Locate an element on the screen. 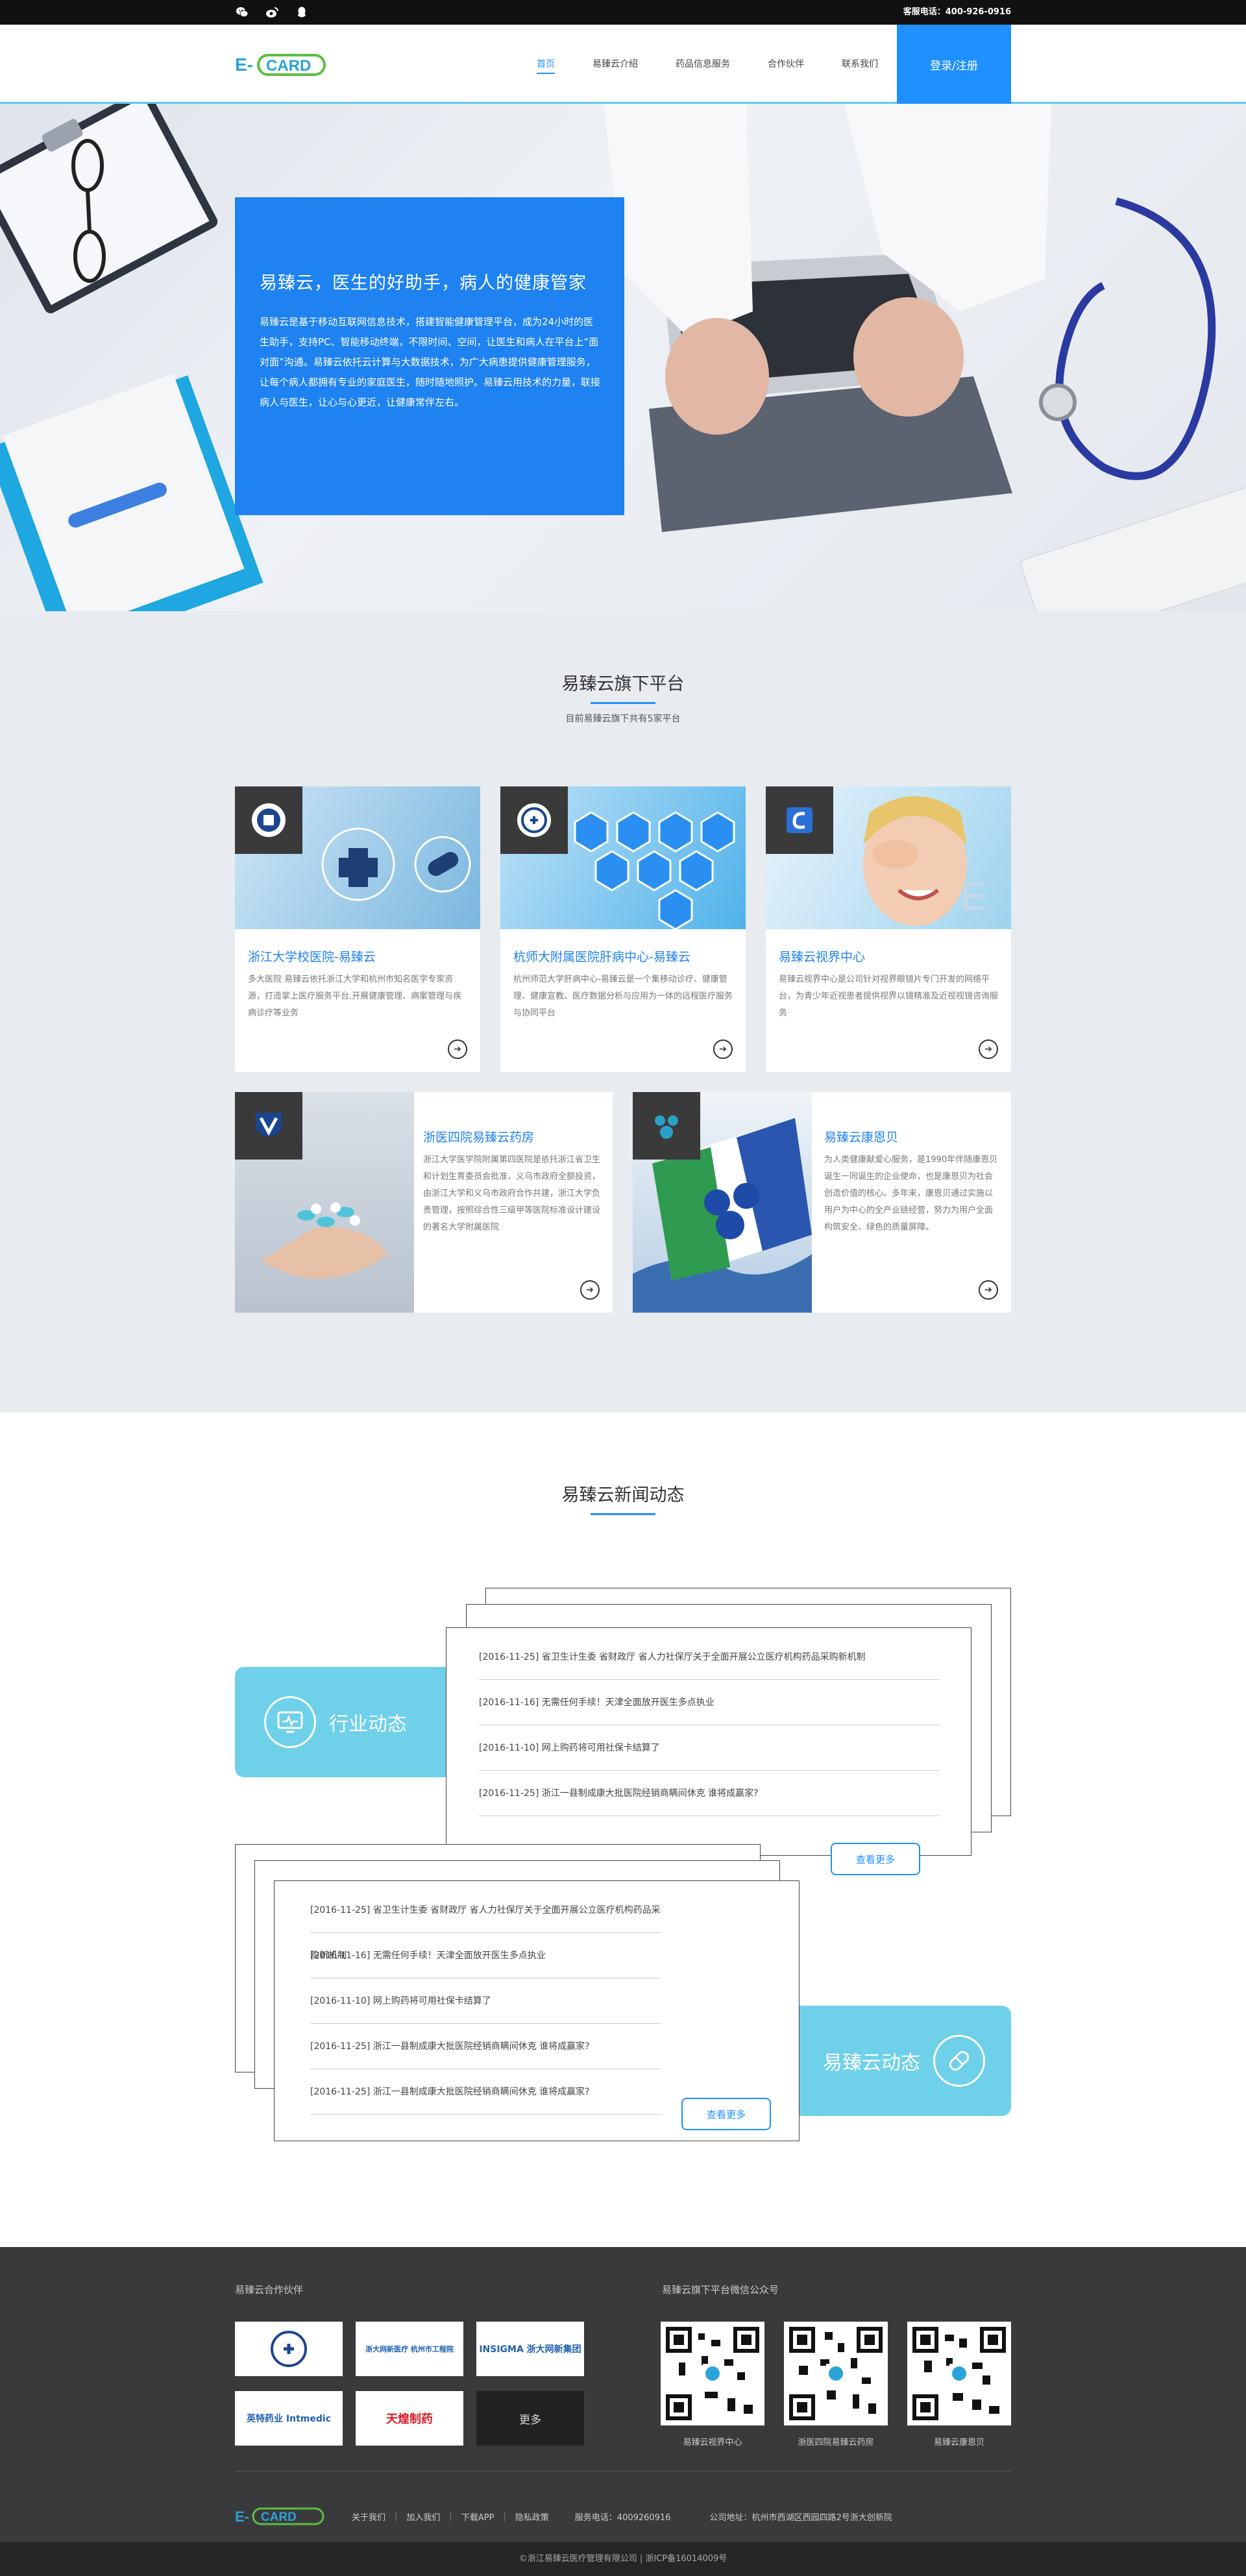 The height and width of the screenshot is (2576, 1246). industry-news-label: 行业动态 is located at coordinates (368, 1724).